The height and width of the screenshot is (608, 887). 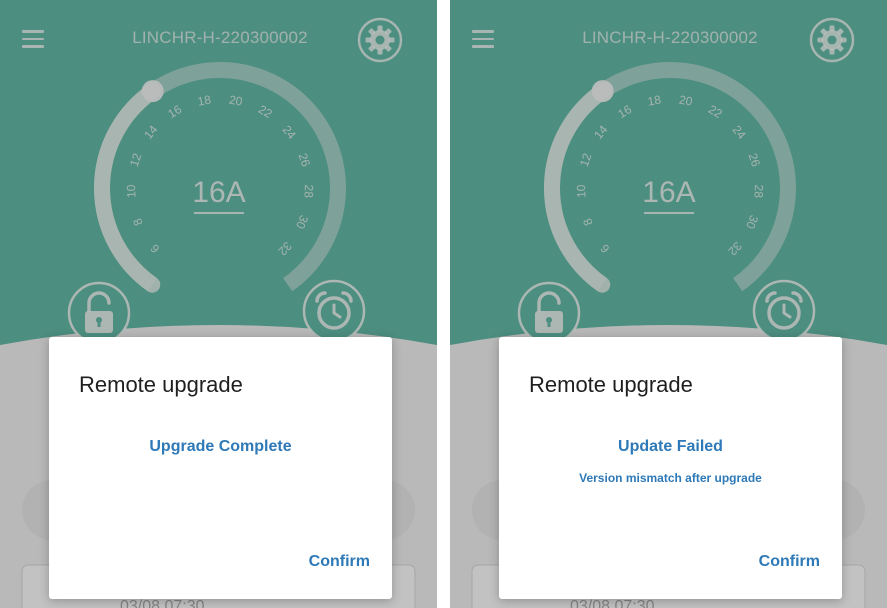 I want to click on dialog-message: Update Failed, so click(x=670, y=446).